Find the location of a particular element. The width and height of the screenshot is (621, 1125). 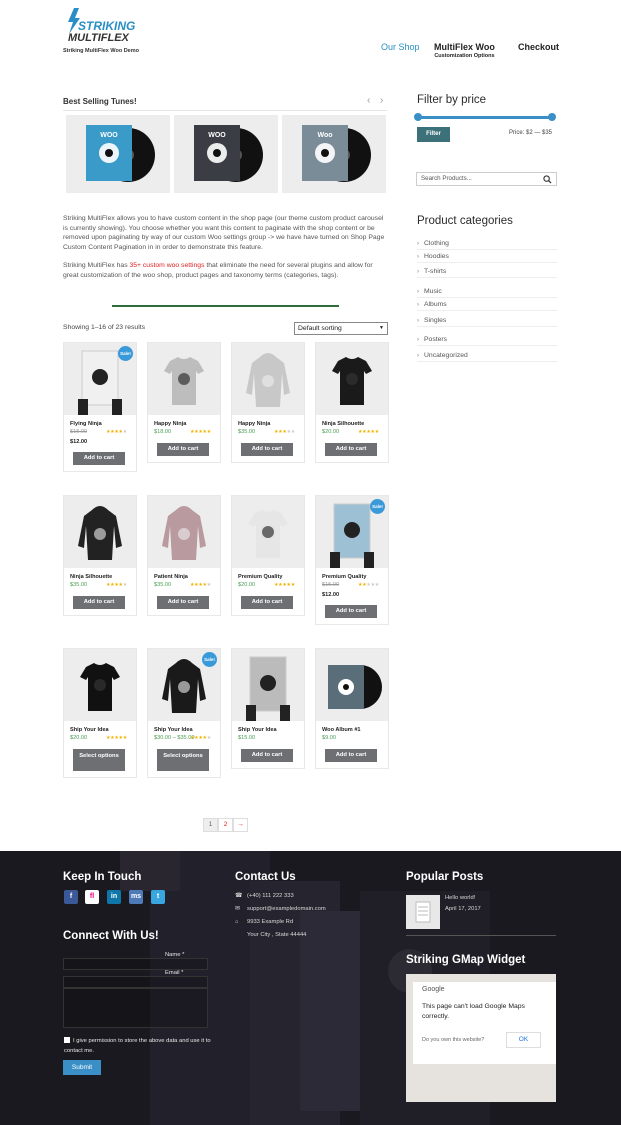

product-name: Woo Album #1 is located at coordinates (355, 730).